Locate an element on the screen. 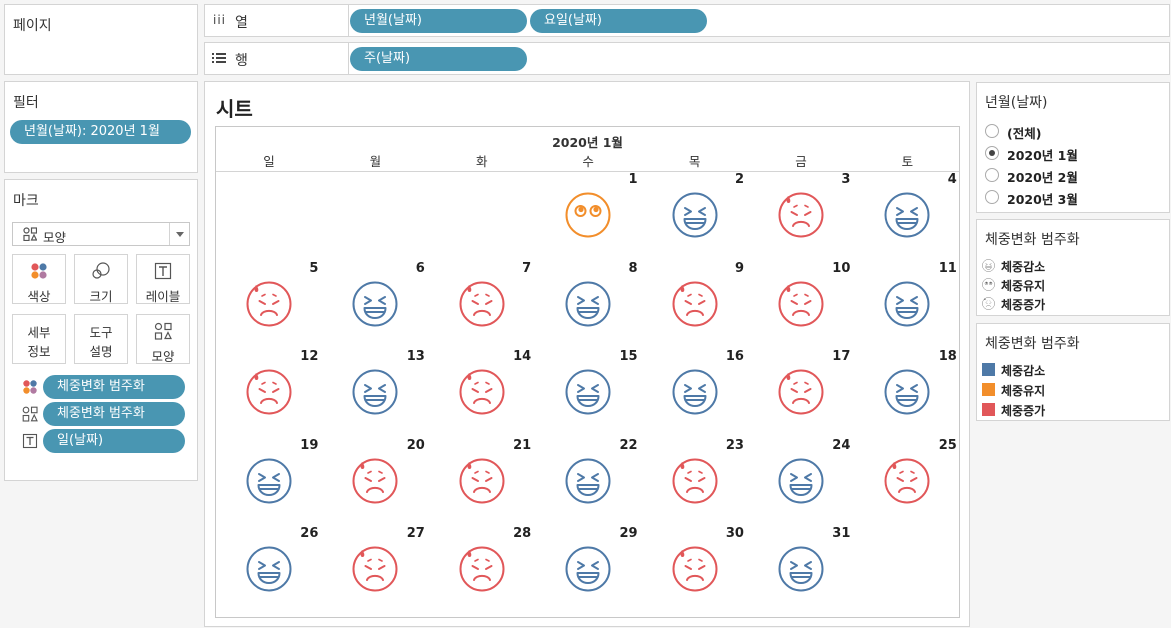  rows-shelf: 행 is located at coordinates (687, 58).